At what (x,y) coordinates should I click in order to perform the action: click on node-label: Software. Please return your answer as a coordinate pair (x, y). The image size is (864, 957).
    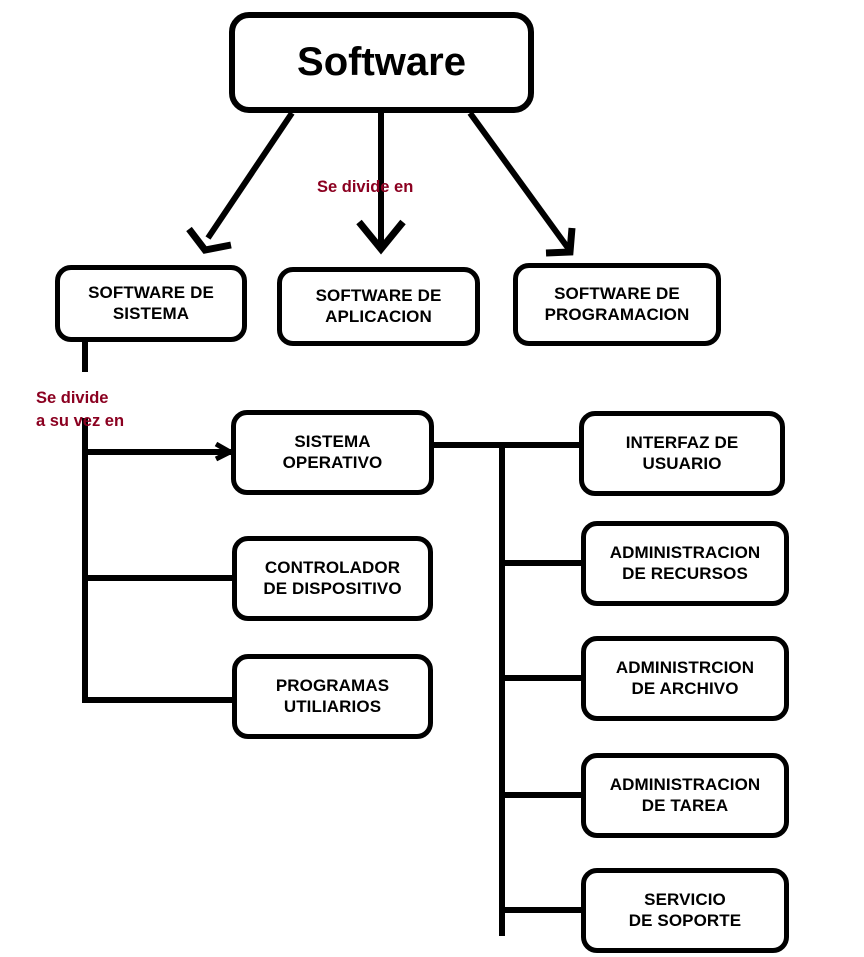
    Looking at the image, I should click on (381, 62).